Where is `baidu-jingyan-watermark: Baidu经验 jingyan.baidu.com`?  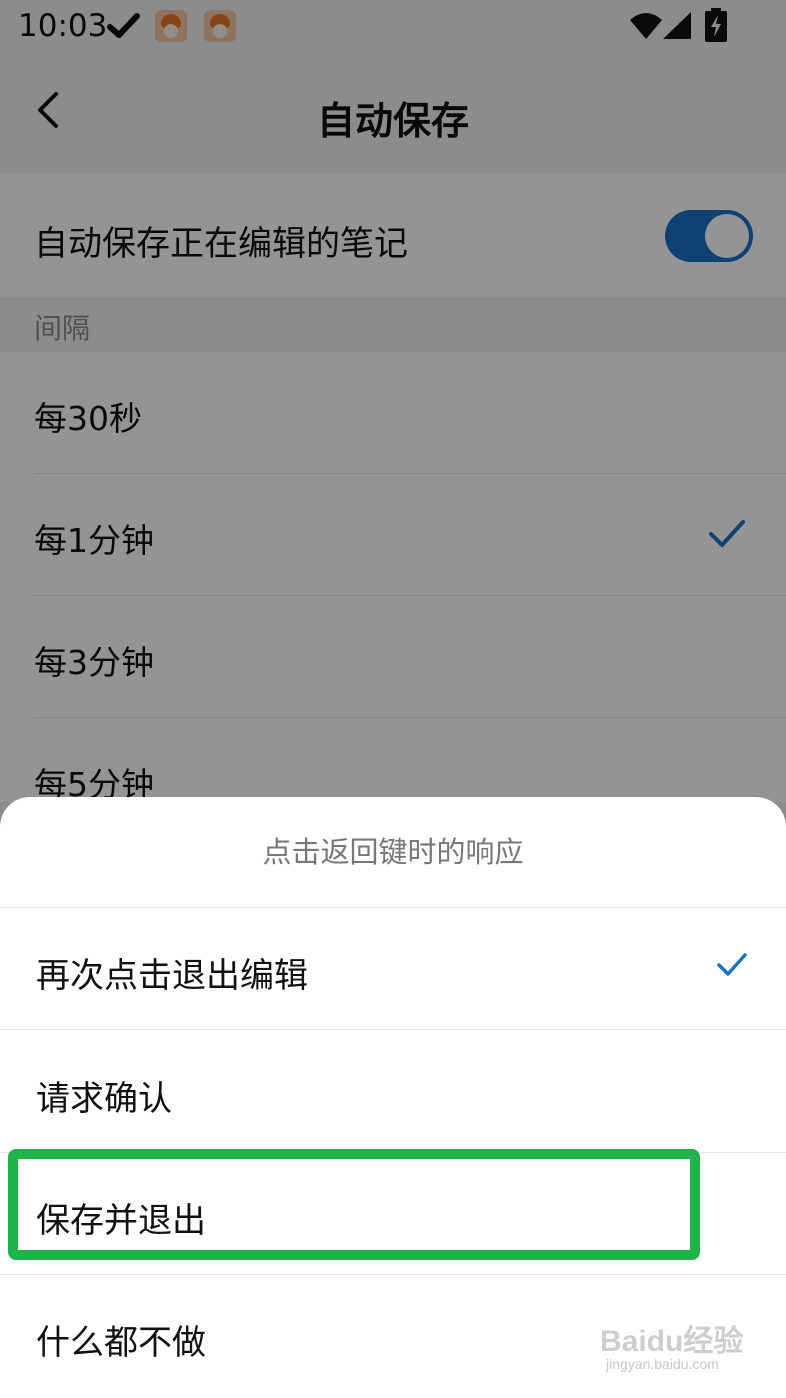
baidu-jingyan-watermark: Baidu经验 jingyan.baidu.com is located at coordinates (675, 1345).